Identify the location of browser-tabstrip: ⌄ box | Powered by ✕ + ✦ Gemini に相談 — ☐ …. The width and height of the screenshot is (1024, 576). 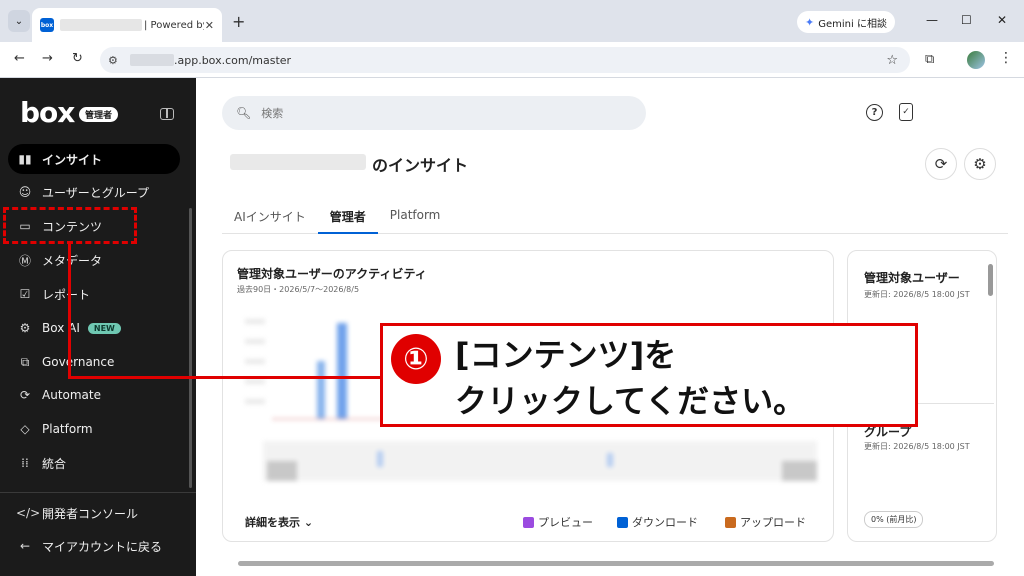
(512, 21).